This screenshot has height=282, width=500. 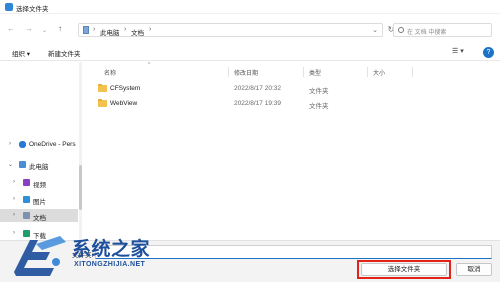 What do you see at coordinates (124, 103) in the screenshot?
I see `file-name: WebView` at bounding box center [124, 103].